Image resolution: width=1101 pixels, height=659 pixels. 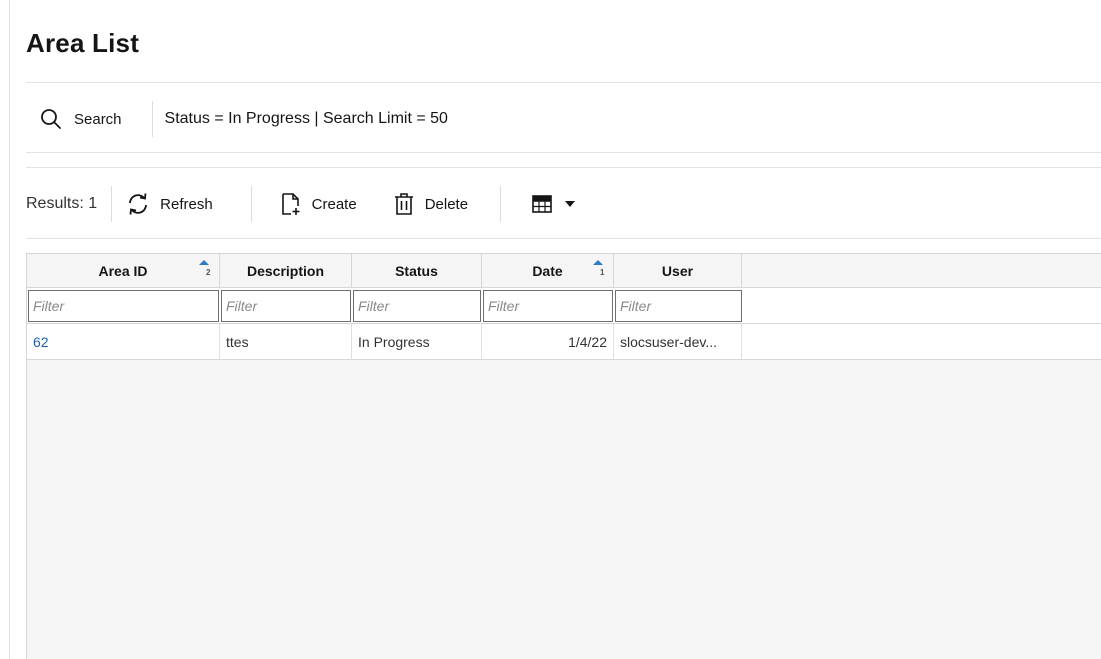 What do you see at coordinates (570, 204) in the screenshot?
I see `chevron-down-icon` at bounding box center [570, 204].